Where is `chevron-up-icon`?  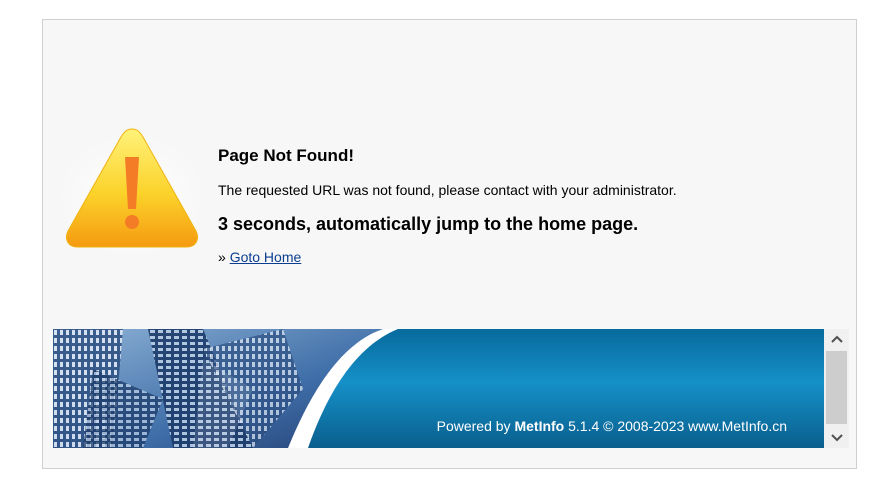
chevron-up-icon is located at coordinates (836, 339).